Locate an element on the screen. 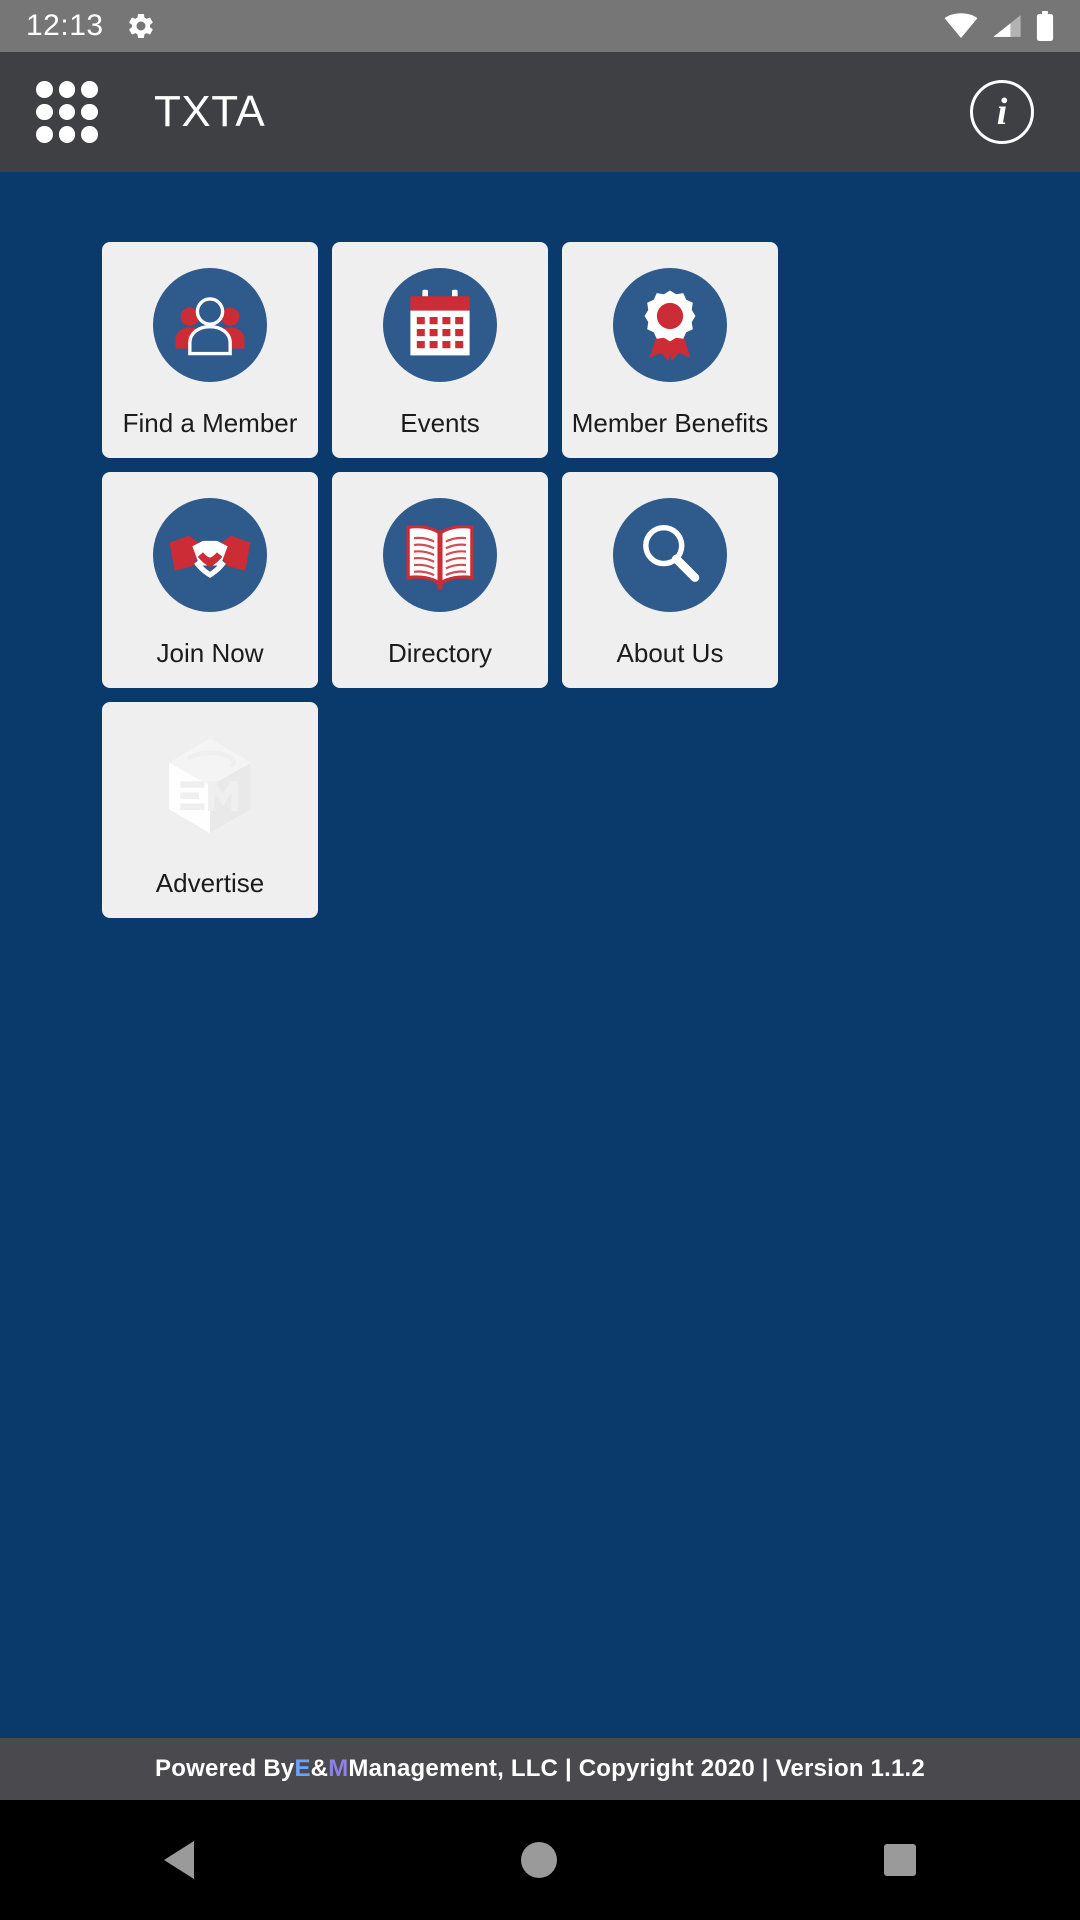  tile-label: About Us is located at coordinates (670, 653).